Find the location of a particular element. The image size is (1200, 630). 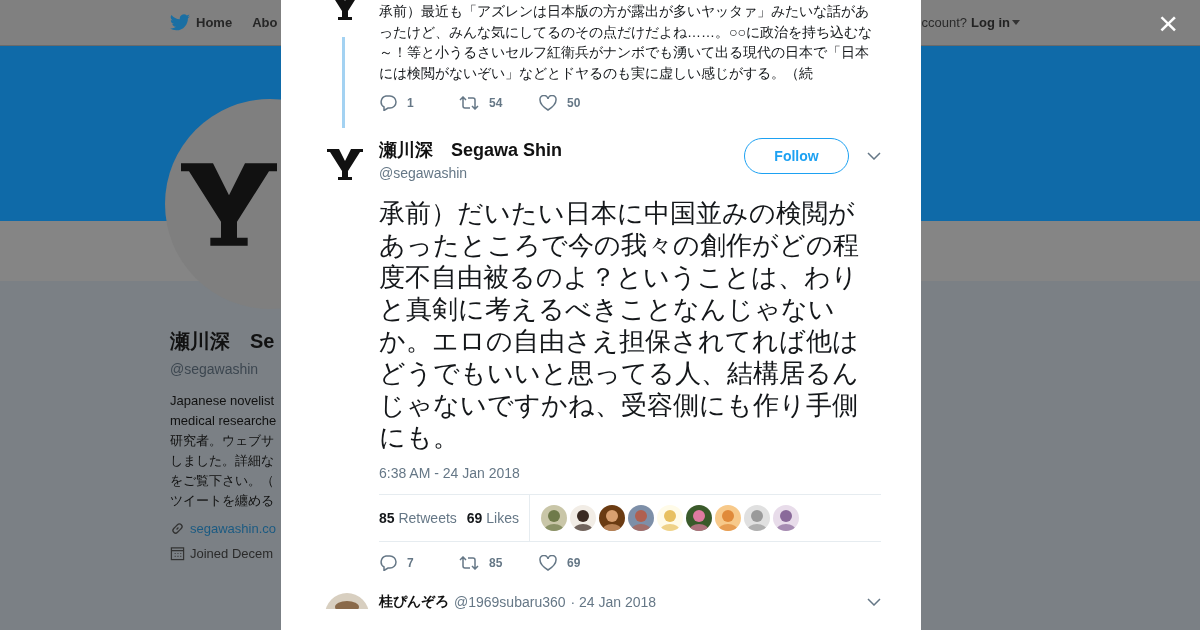

login-button: Log in is located at coordinates (995, 22).